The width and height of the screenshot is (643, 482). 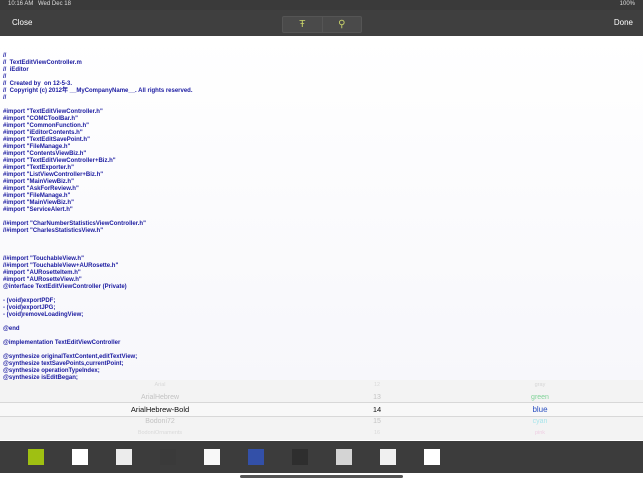 I want to click on code-line: //#import "TouchableView.h", so click(x=43, y=259).